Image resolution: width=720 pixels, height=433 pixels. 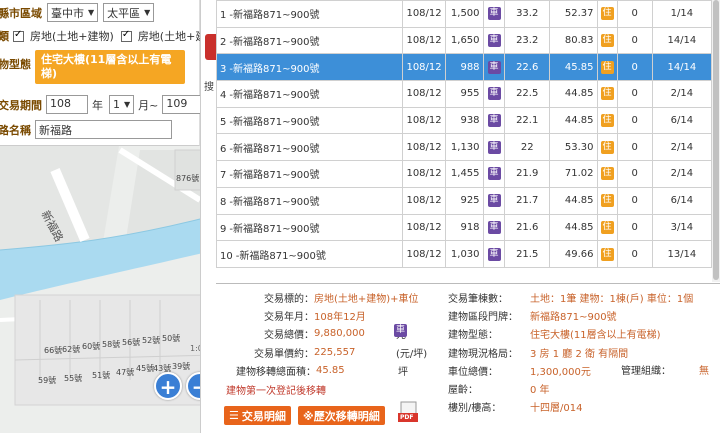 I want to click on detail-label: 建物型態：, so click(x=473, y=336).